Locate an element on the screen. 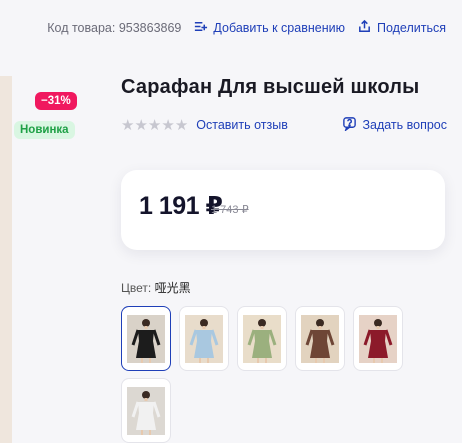  color-label: Цвет: 哑光黑 is located at coordinates (156, 287).